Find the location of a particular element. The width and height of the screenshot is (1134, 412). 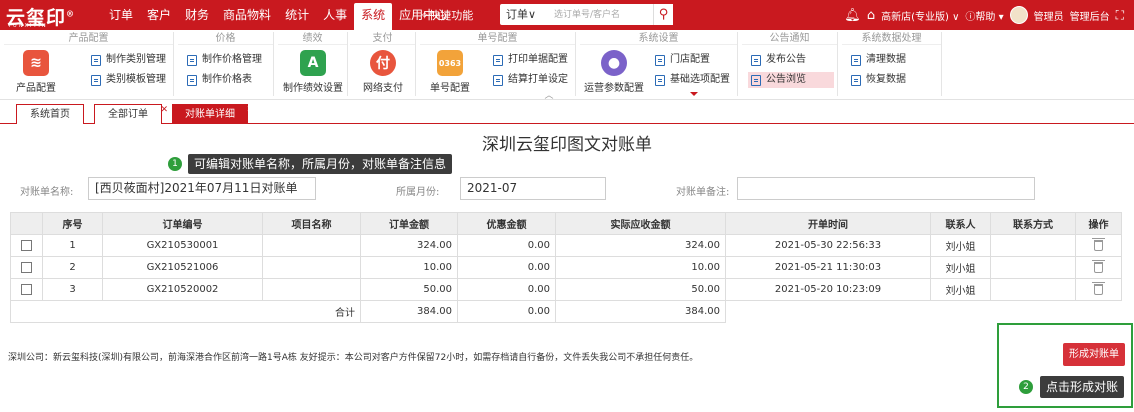

product-config-button: ≋ 产品配置 is located at coordinates (36, 72).